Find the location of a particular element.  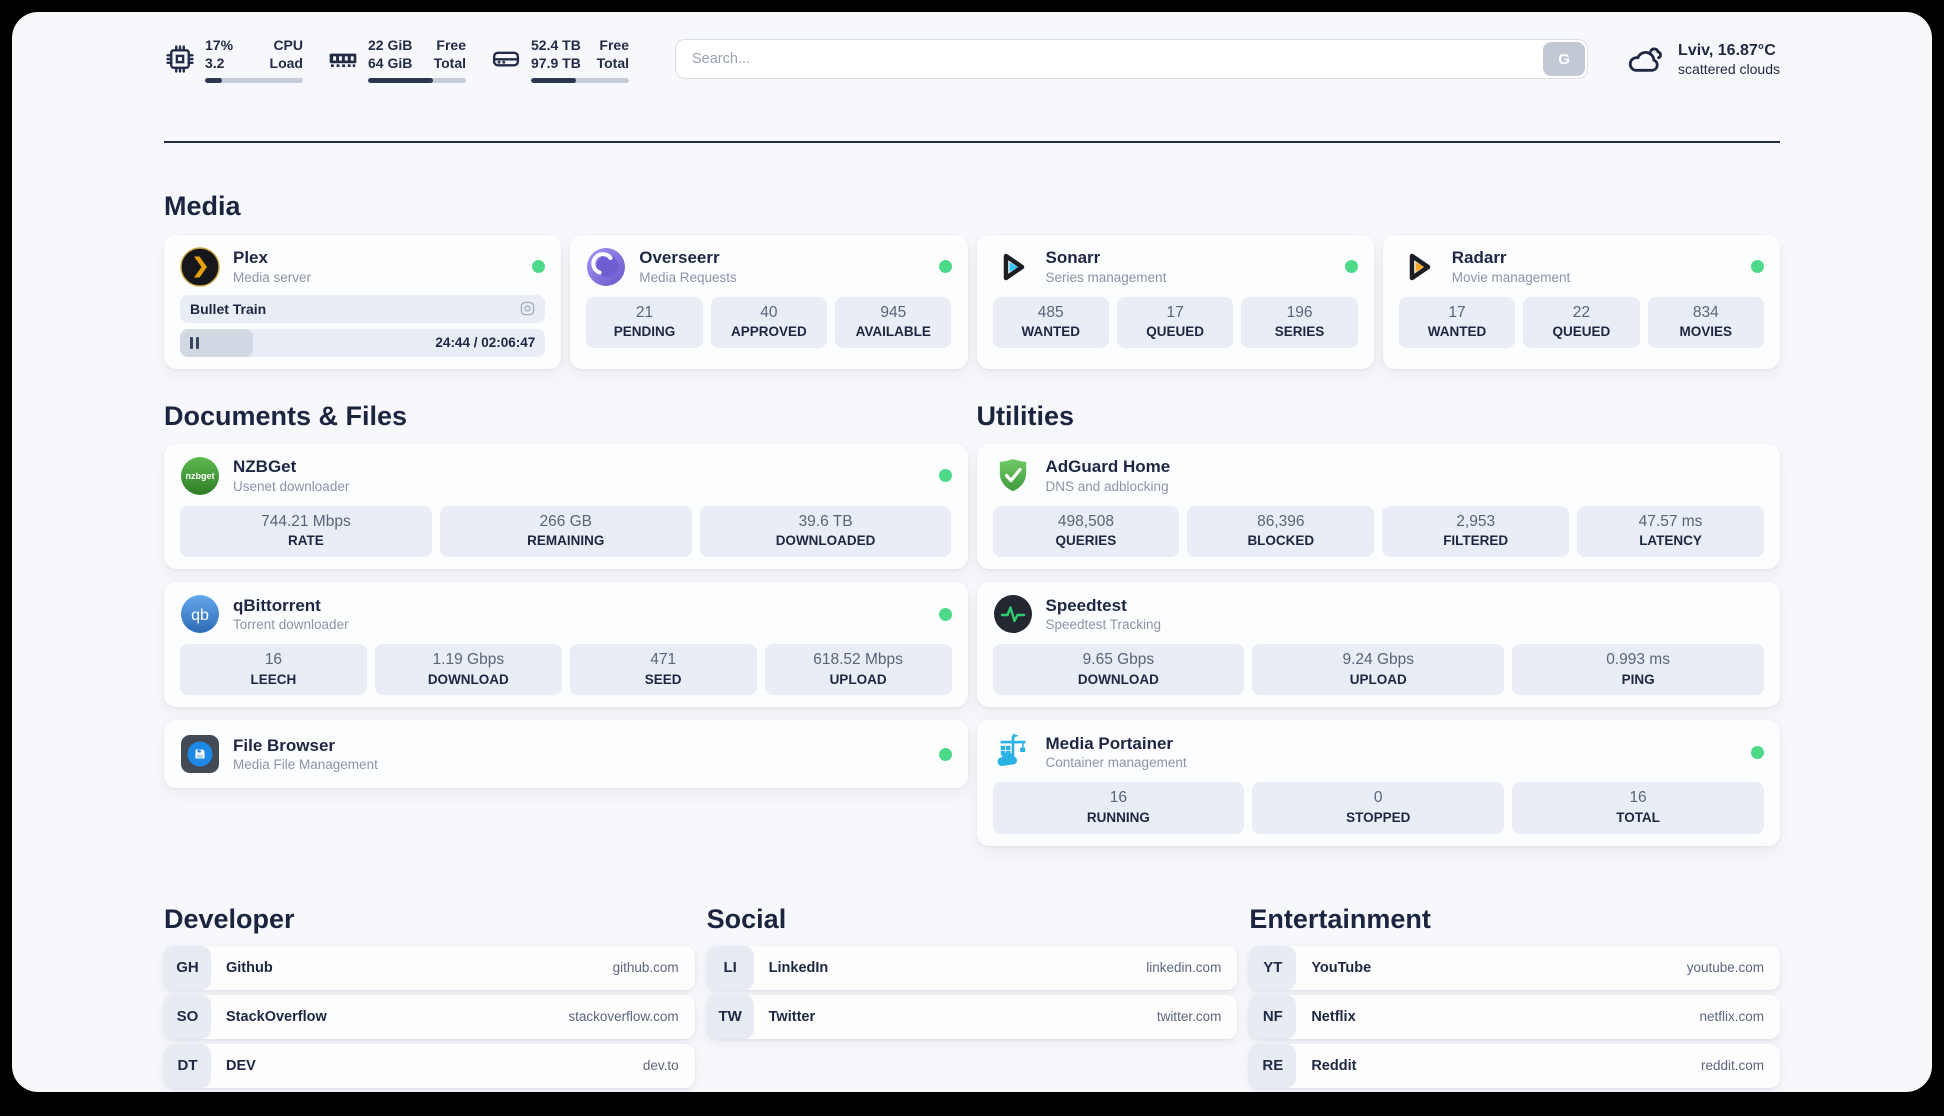

section-title-utilities: Utilities is located at coordinates (1025, 415).